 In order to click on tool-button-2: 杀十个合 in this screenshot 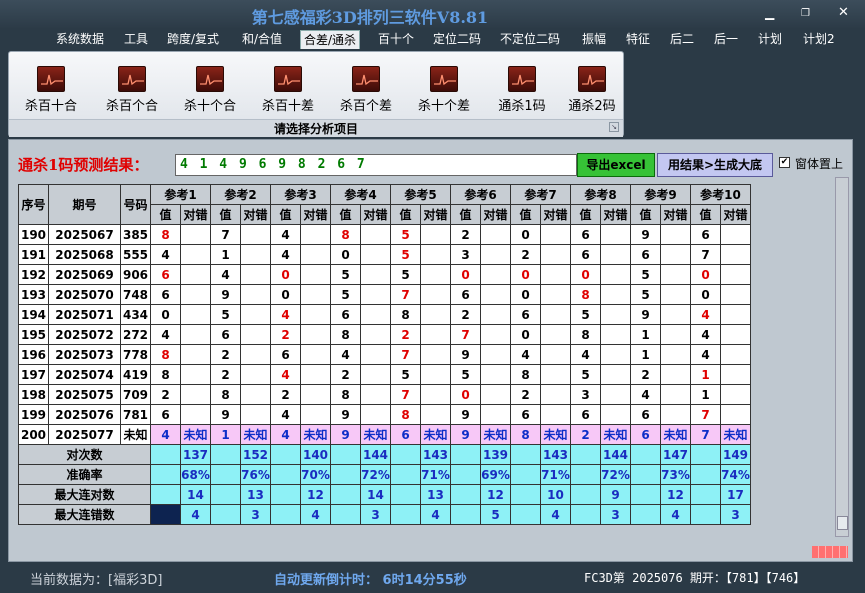, I will do `click(210, 90)`.